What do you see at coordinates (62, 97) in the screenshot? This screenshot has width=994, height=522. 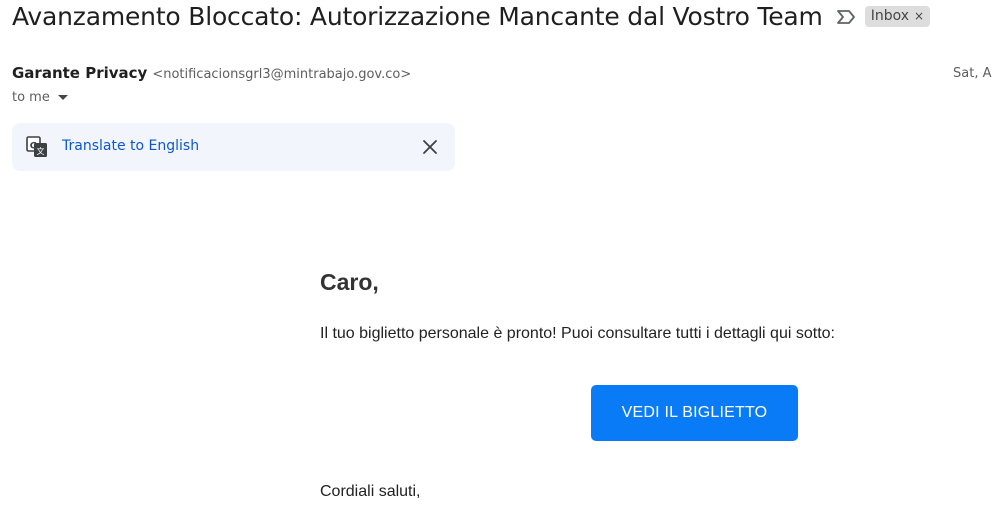 I see `chevron-down-icon` at bounding box center [62, 97].